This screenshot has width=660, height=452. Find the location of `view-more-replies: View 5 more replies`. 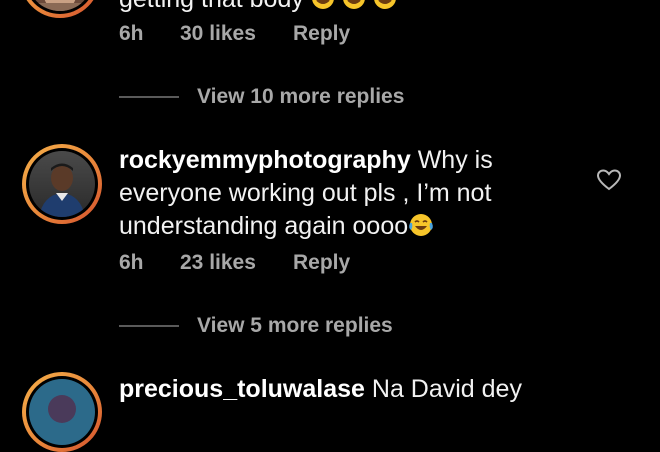

view-more-replies: View 5 more replies is located at coordinates (256, 326).